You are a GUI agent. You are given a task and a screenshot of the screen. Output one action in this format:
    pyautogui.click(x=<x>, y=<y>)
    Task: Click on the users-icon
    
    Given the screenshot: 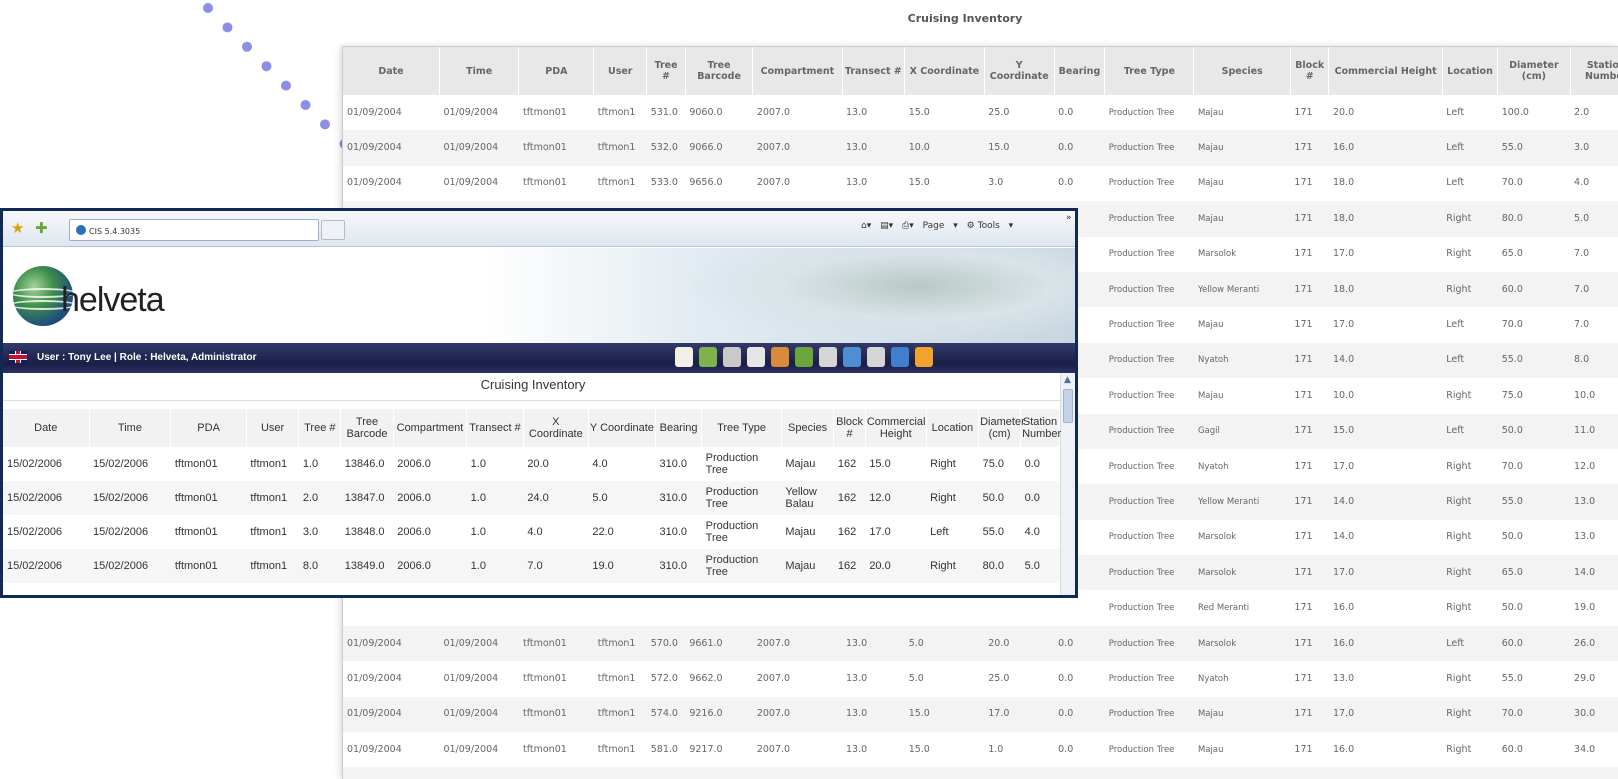 What is the action you would take?
    pyautogui.click(x=708, y=357)
    